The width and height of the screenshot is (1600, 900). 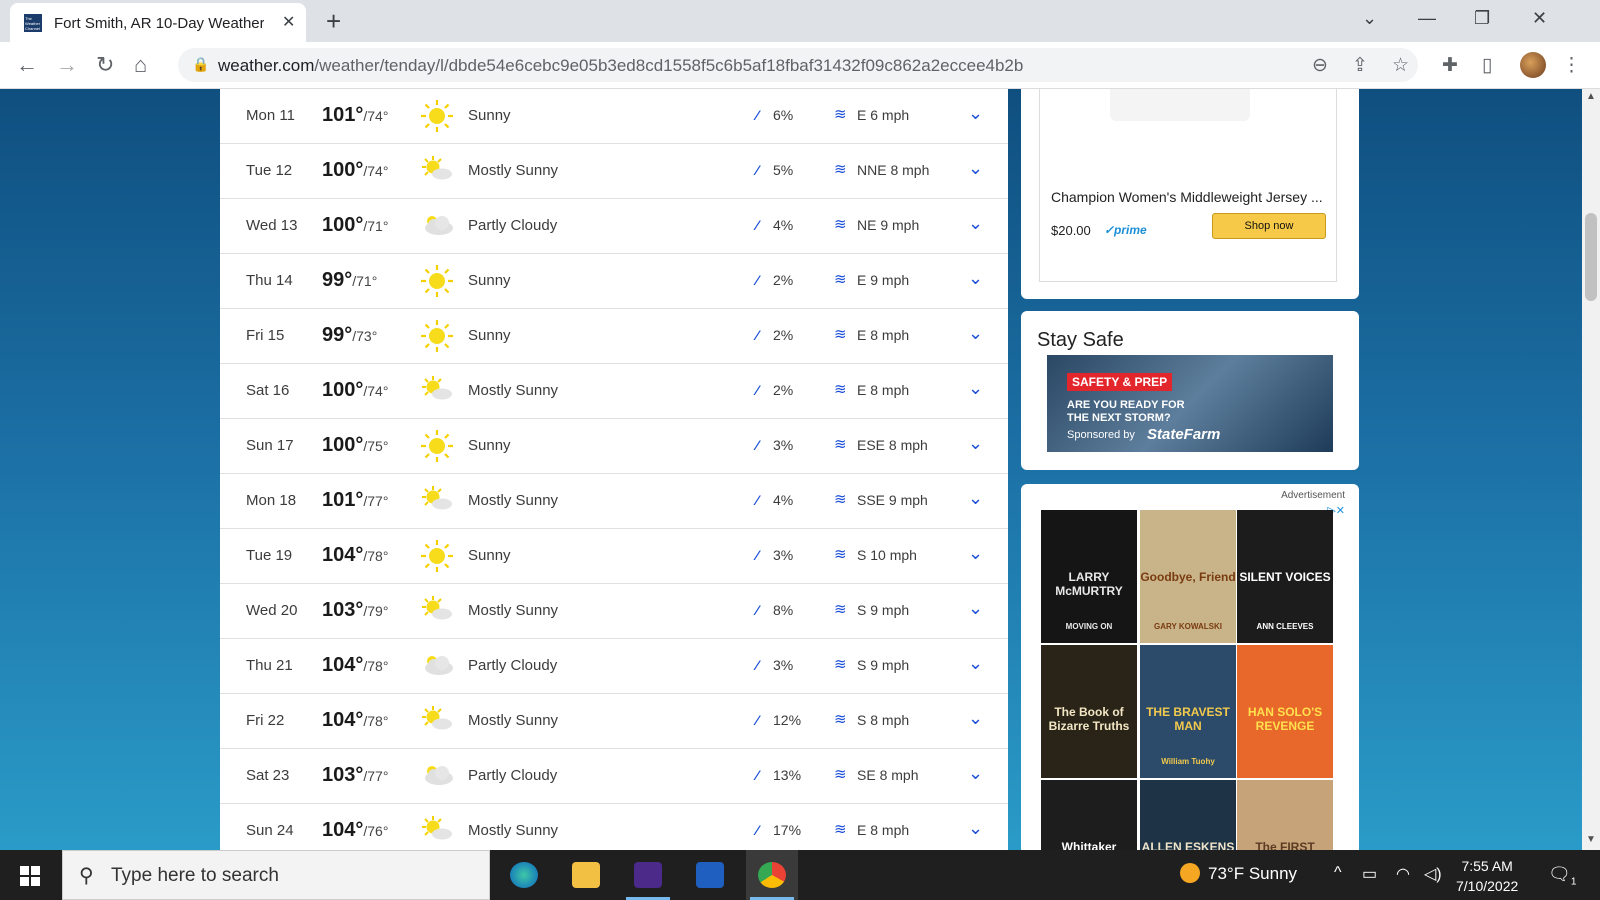 What do you see at coordinates (513, 500) in the screenshot?
I see `condition-text: Mostly Sunny` at bounding box center [513, 500].